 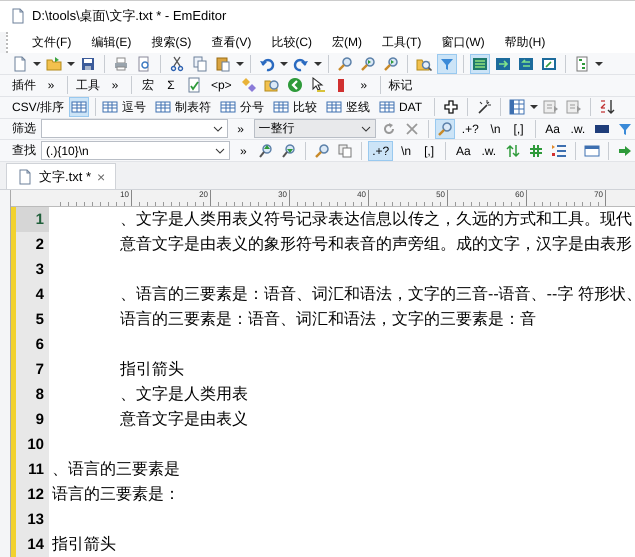 I want to click on toolbar-button: Σ, so click(x=171, y=85).